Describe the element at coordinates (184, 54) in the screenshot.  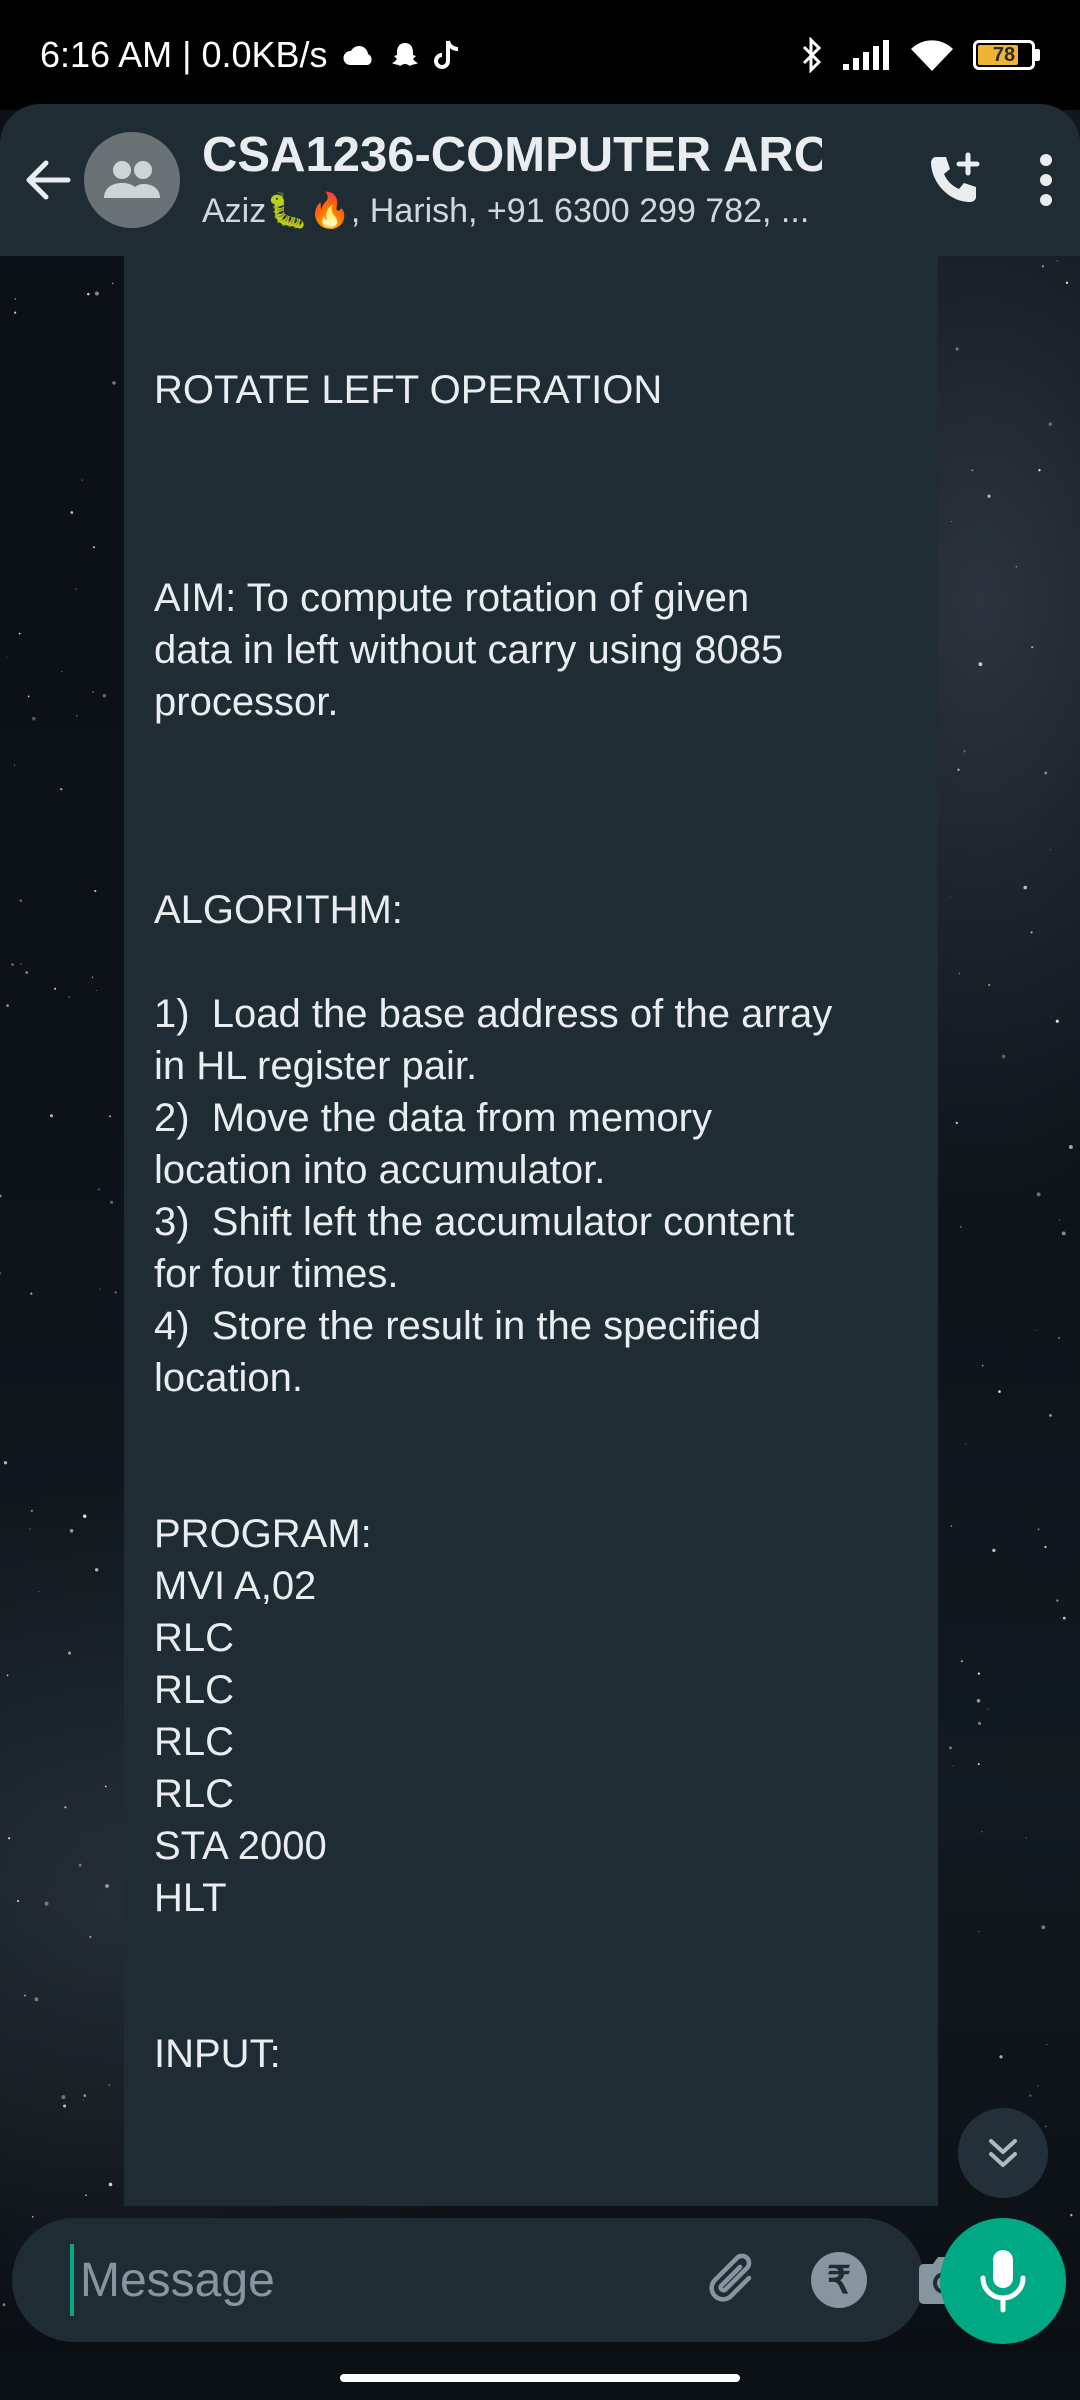
I see `status-time-speed: 6:16 AM | 0.0KB/s` at that location.